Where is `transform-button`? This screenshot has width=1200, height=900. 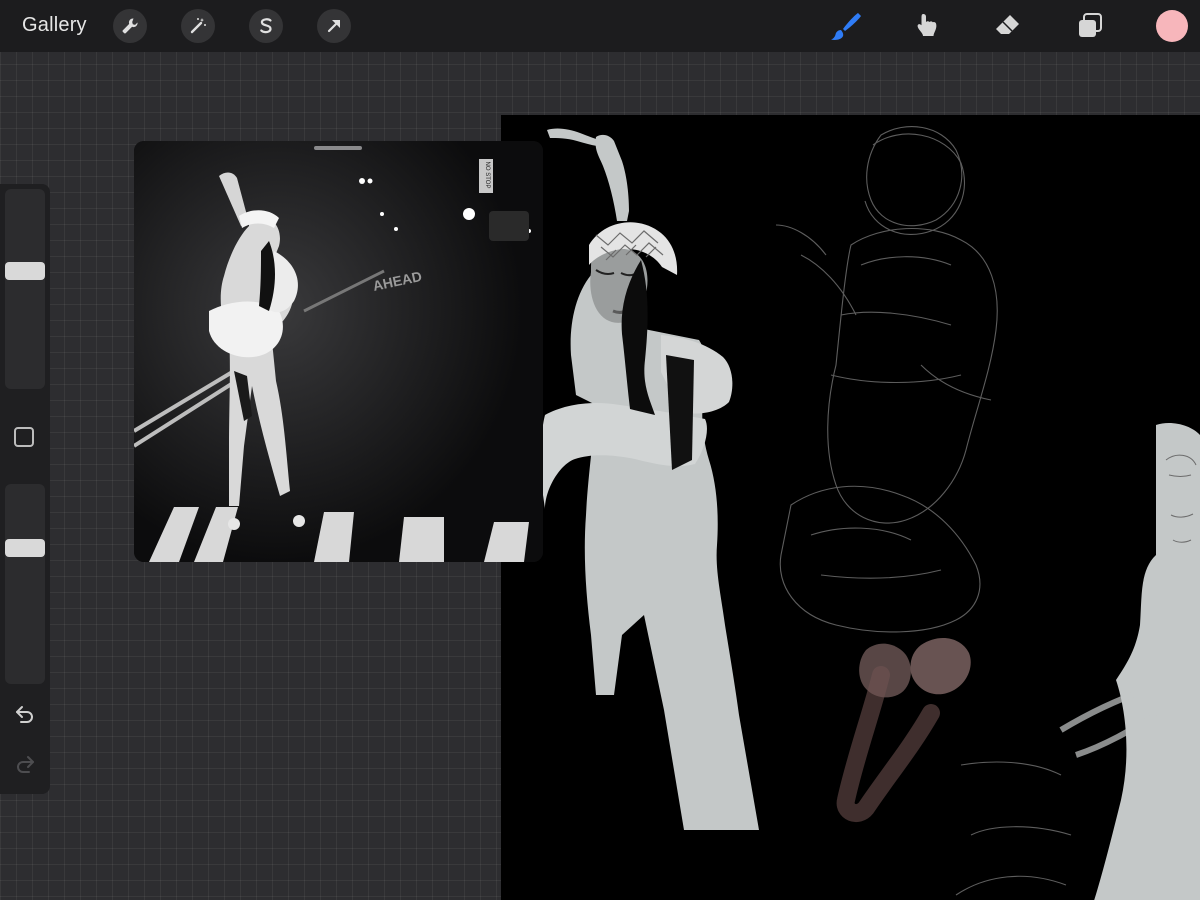
transform-button is located at coordinates (334, 26).